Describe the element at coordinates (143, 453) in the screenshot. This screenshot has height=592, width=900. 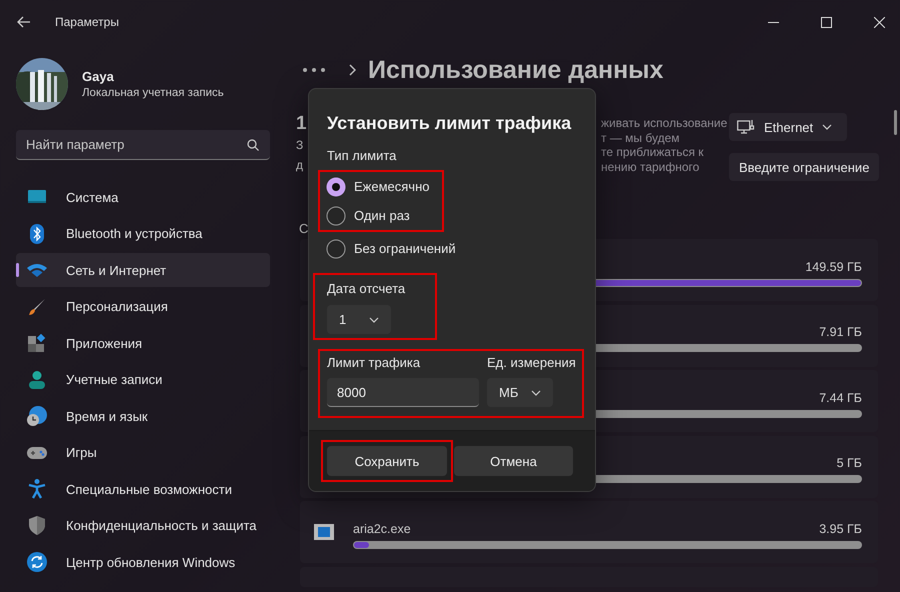
I see `nav-item: Игры` at that location.